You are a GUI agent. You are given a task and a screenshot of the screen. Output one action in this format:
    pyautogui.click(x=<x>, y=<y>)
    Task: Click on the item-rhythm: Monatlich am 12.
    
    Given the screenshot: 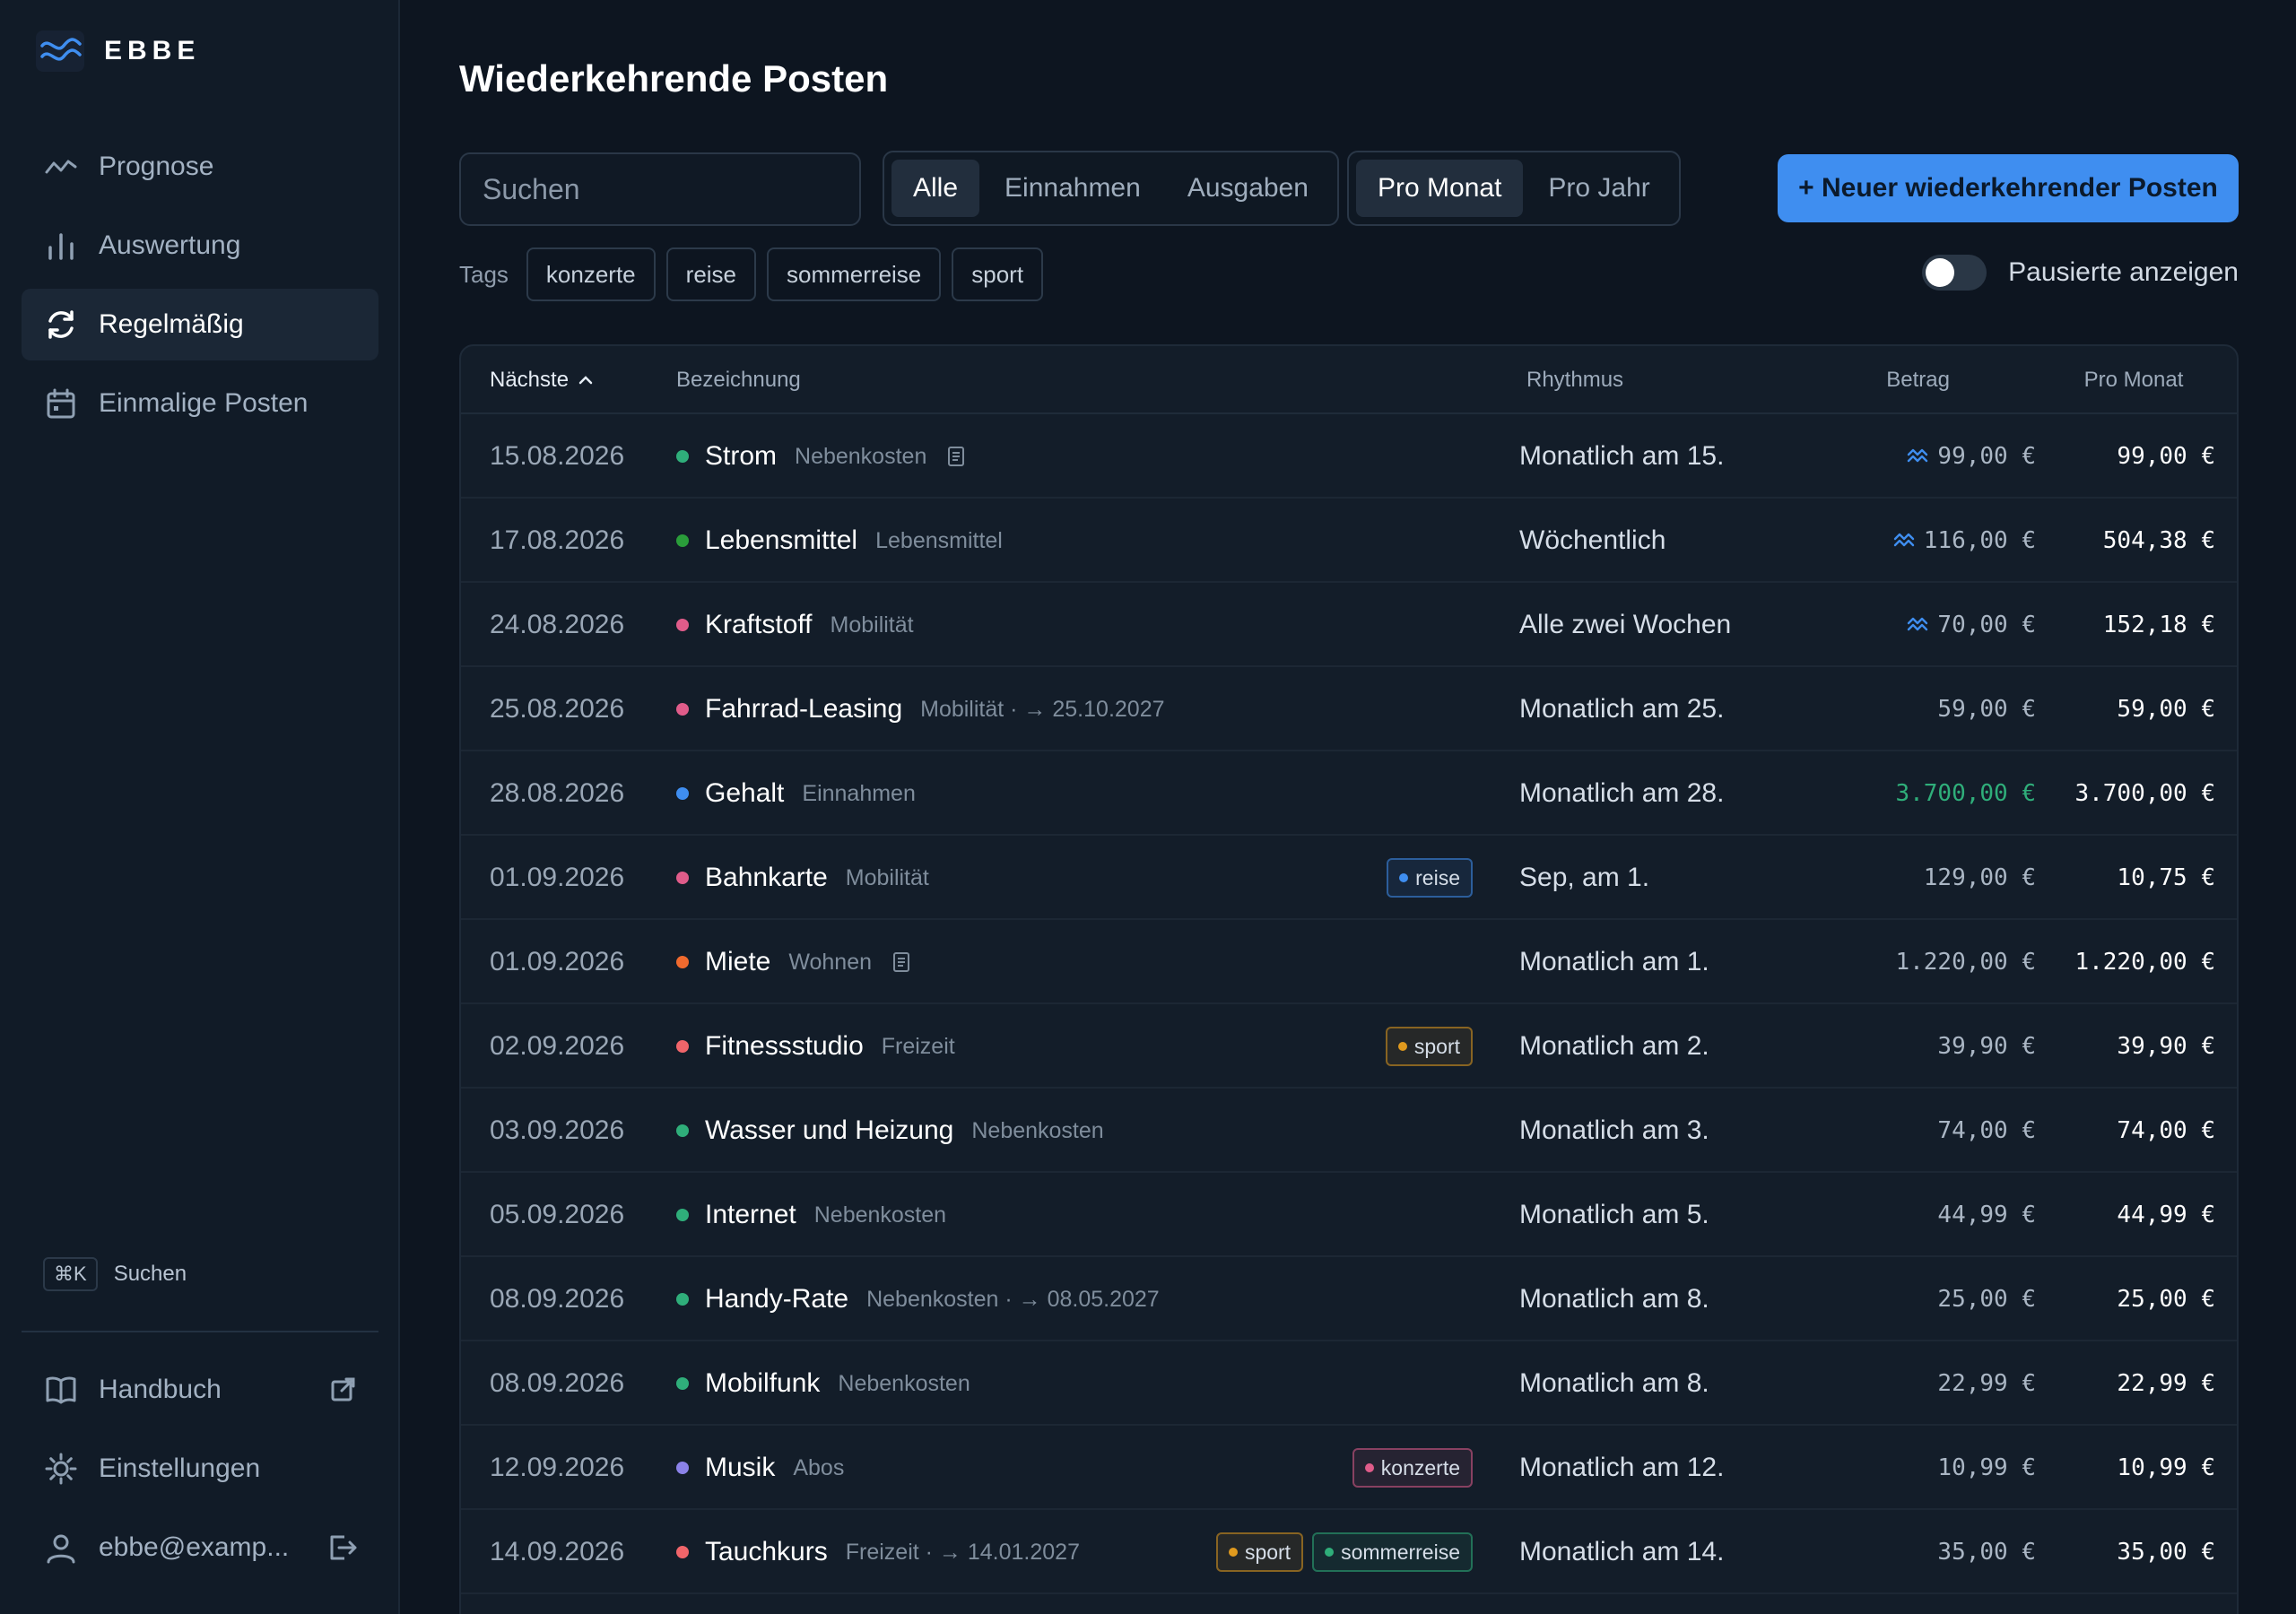 What is the action you would take?
    pyautogui.click(x=1622, y=1467)
    